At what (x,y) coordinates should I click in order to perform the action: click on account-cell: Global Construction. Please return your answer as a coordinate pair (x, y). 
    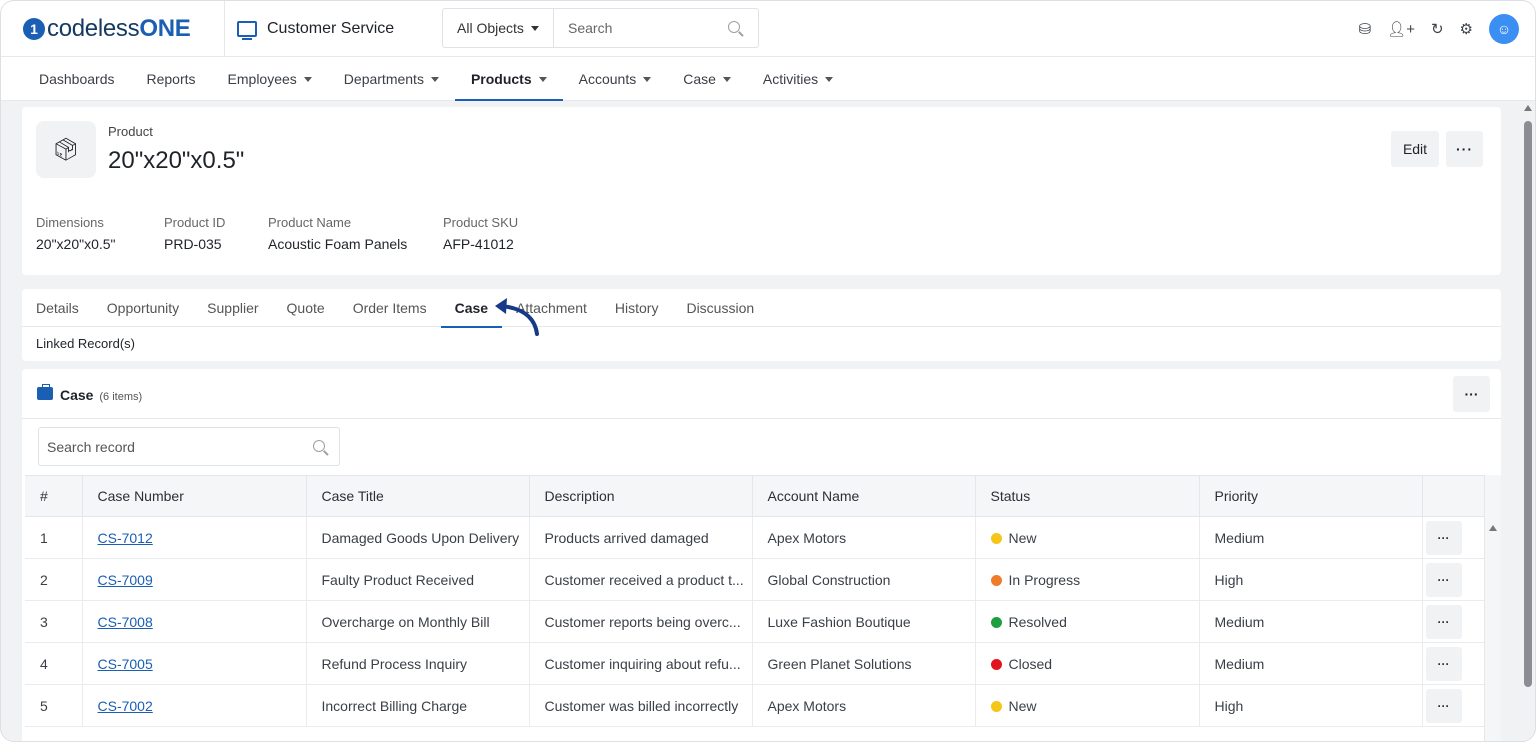
    Looking at the image, I should click on (864, 579).